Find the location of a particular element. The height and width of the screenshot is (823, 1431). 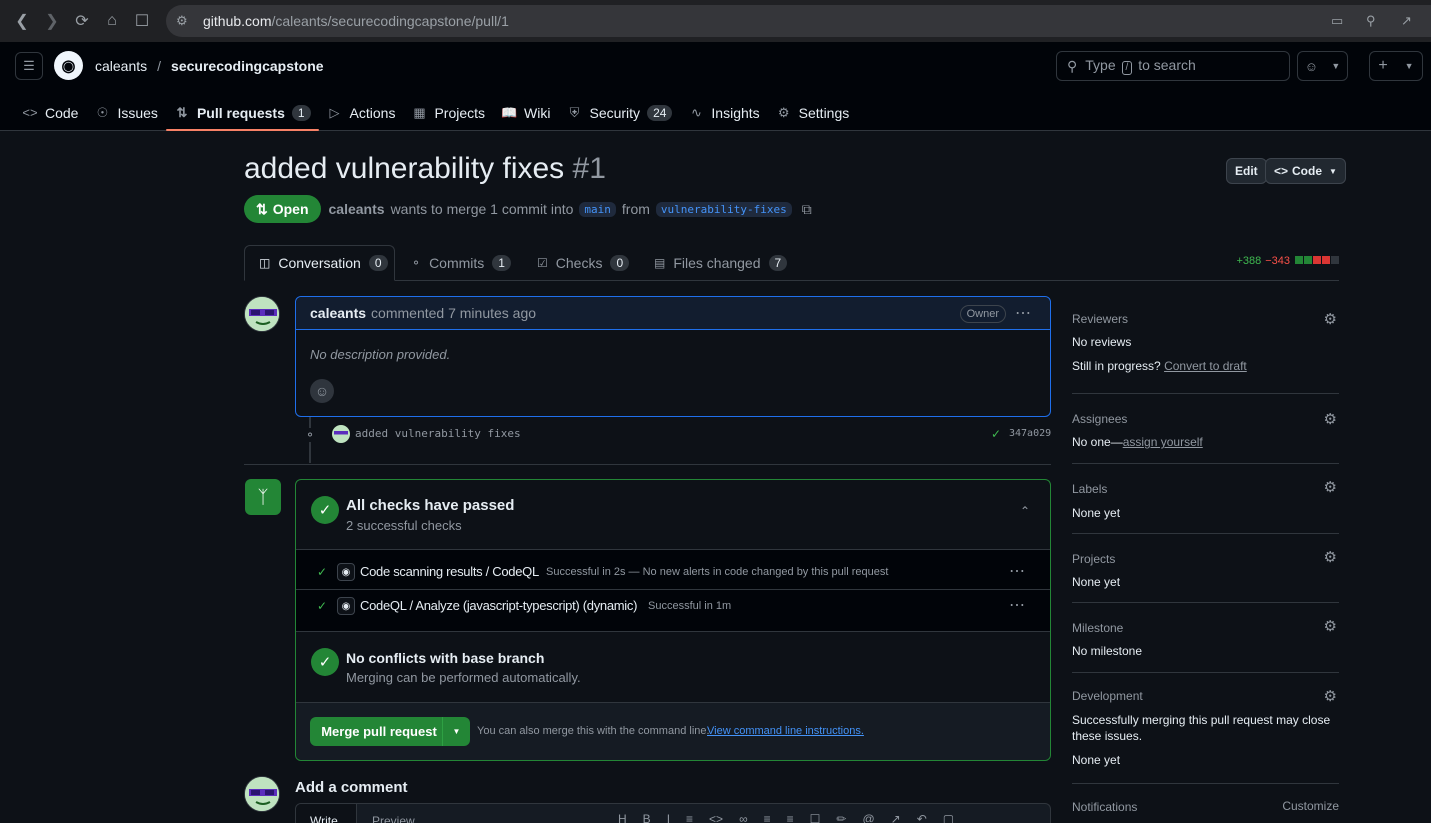

commit-avatar is located at coordinates (341, 434).